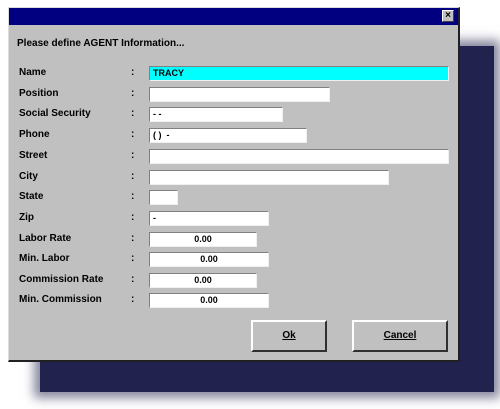 The height and width of the screenshot is (409, 500). Describe the element at coordinates (209, 259) in the screenshot. I see `min-labor-field: 0.00` at that location.